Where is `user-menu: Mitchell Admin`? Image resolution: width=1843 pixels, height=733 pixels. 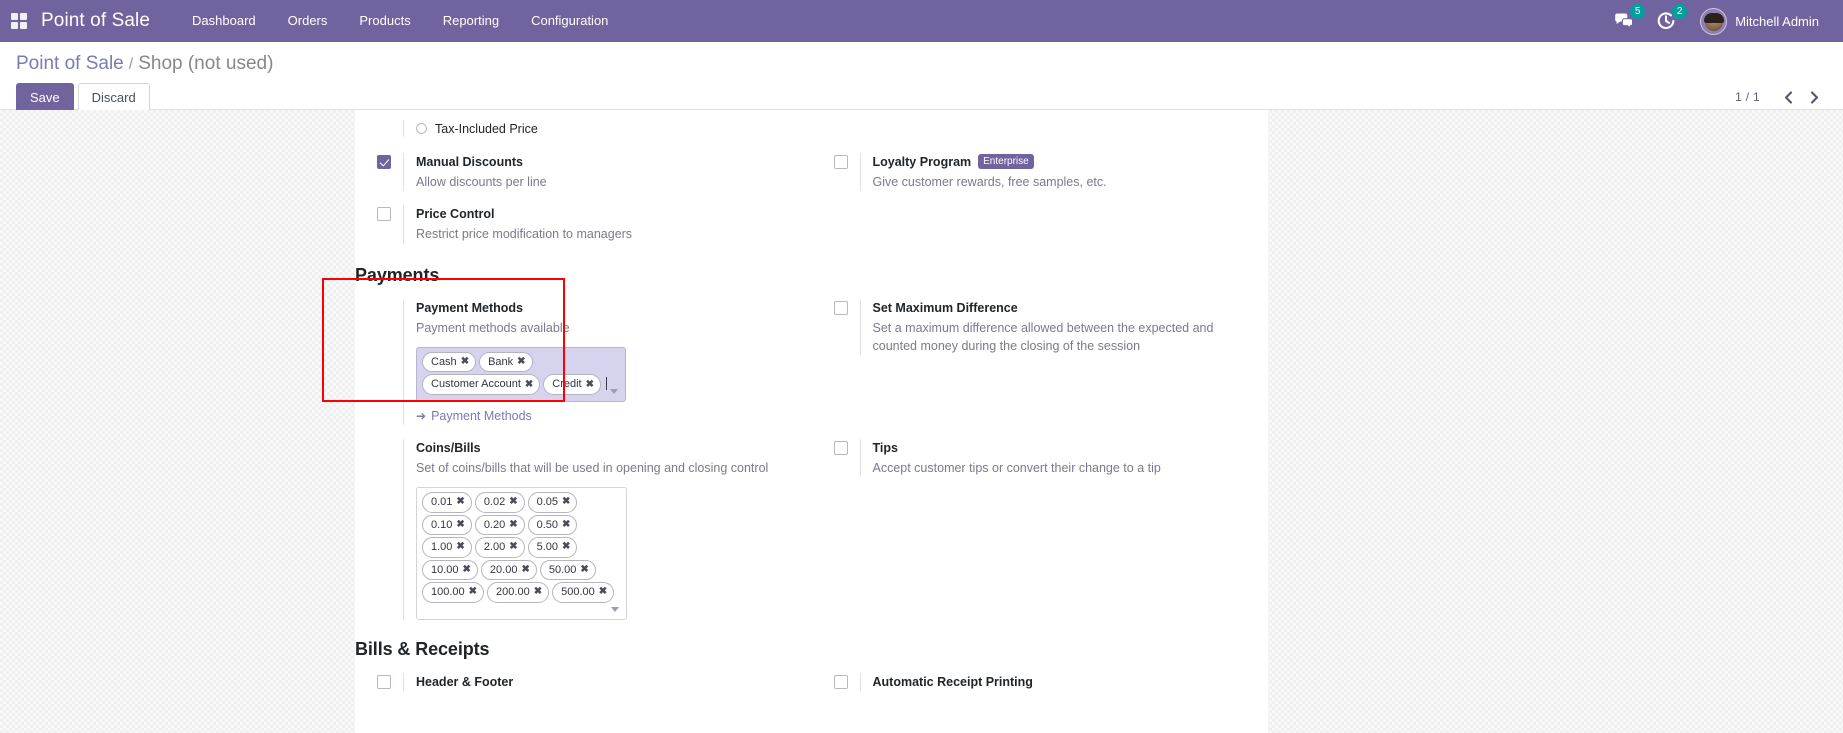 user-menu: Mitchell Admin is located at coordinates (1759, 21).